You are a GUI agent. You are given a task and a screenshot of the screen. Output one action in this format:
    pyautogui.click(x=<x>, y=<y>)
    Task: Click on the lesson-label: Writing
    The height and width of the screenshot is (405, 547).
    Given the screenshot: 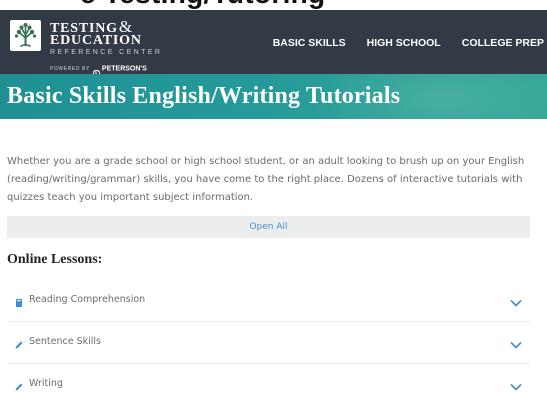 What is the action you would take?
    pyautogui.click(x=46, y=383)
    